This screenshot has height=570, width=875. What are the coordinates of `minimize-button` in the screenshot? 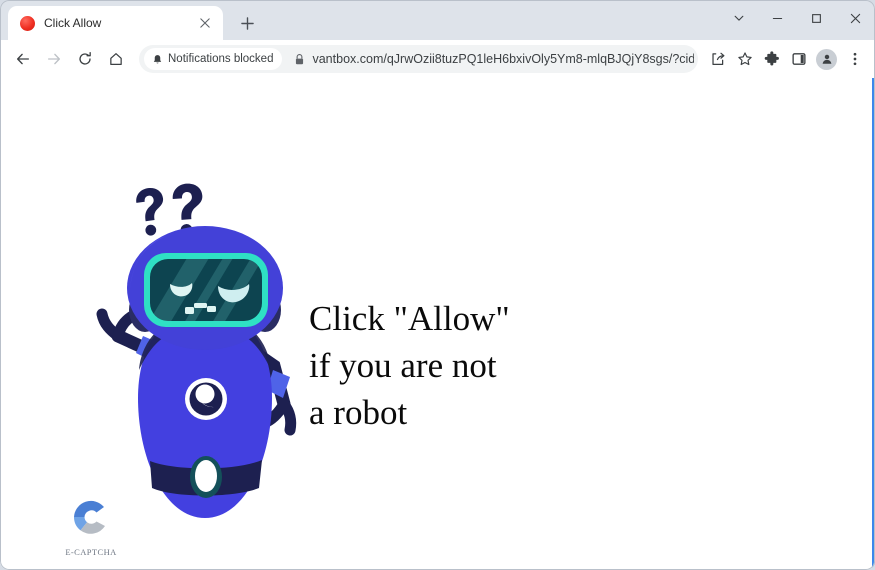 It's located at (777, 18).